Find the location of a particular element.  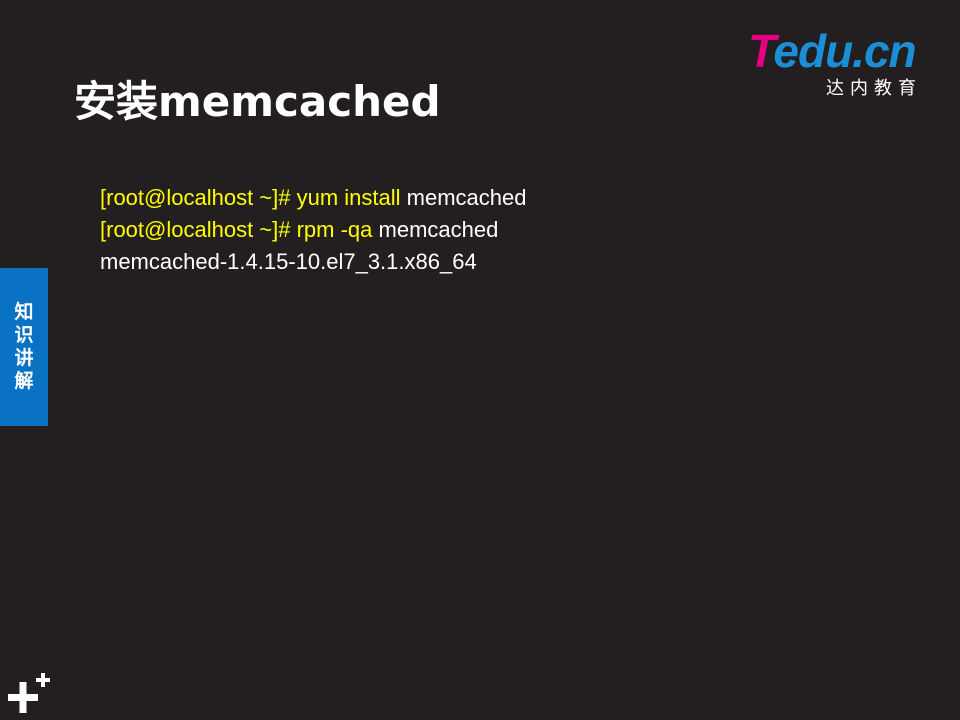

side-tab-label: 知识讲解 is located at coordinates (24, 346).